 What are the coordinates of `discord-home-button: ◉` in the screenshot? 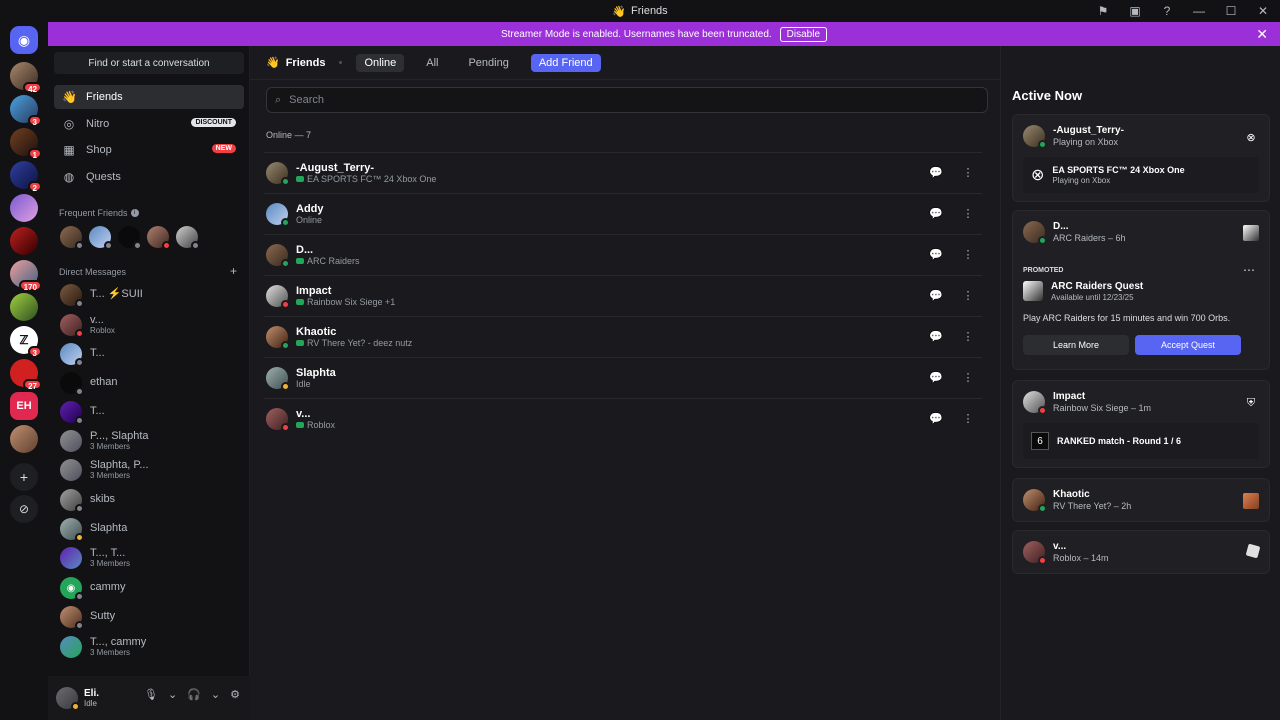 It's located at (24, 40).